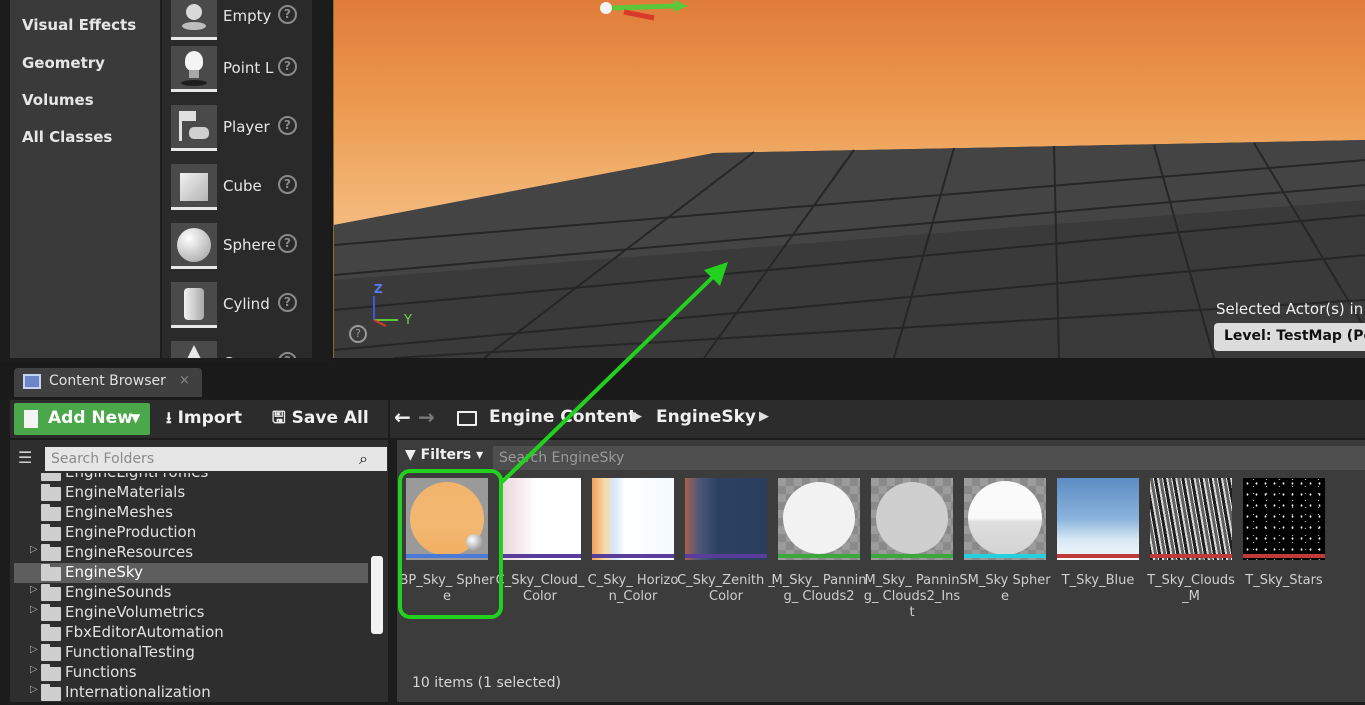 The width and height of the screenshot is (1365, 705). I want to click on axis-z-label: Z, so click(378, 289).